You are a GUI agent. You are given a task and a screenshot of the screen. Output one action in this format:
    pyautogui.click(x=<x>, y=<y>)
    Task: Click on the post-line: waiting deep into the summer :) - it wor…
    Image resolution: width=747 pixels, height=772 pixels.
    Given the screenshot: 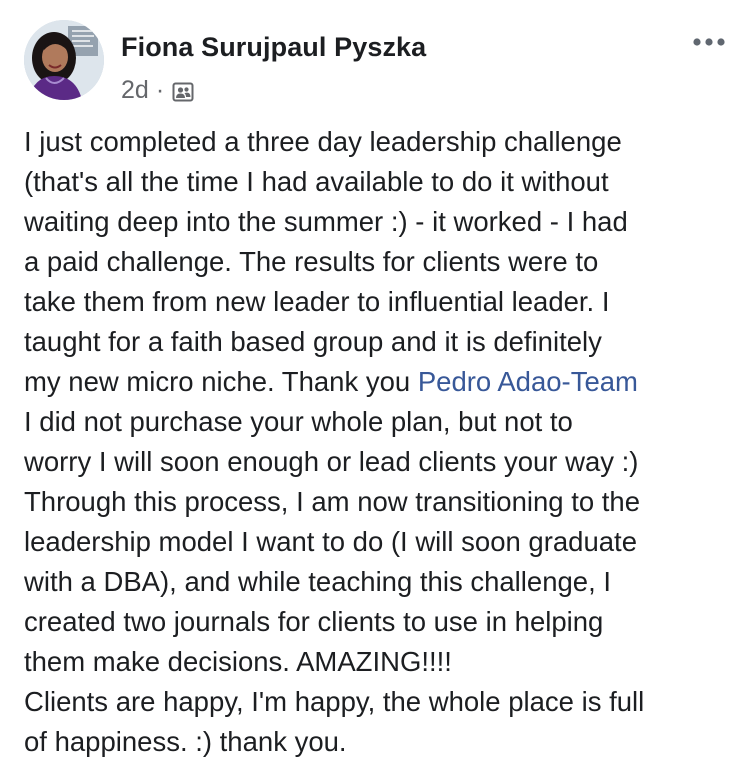 What is the action you would take?
    pyautogui.click(x=326, y=221)
    